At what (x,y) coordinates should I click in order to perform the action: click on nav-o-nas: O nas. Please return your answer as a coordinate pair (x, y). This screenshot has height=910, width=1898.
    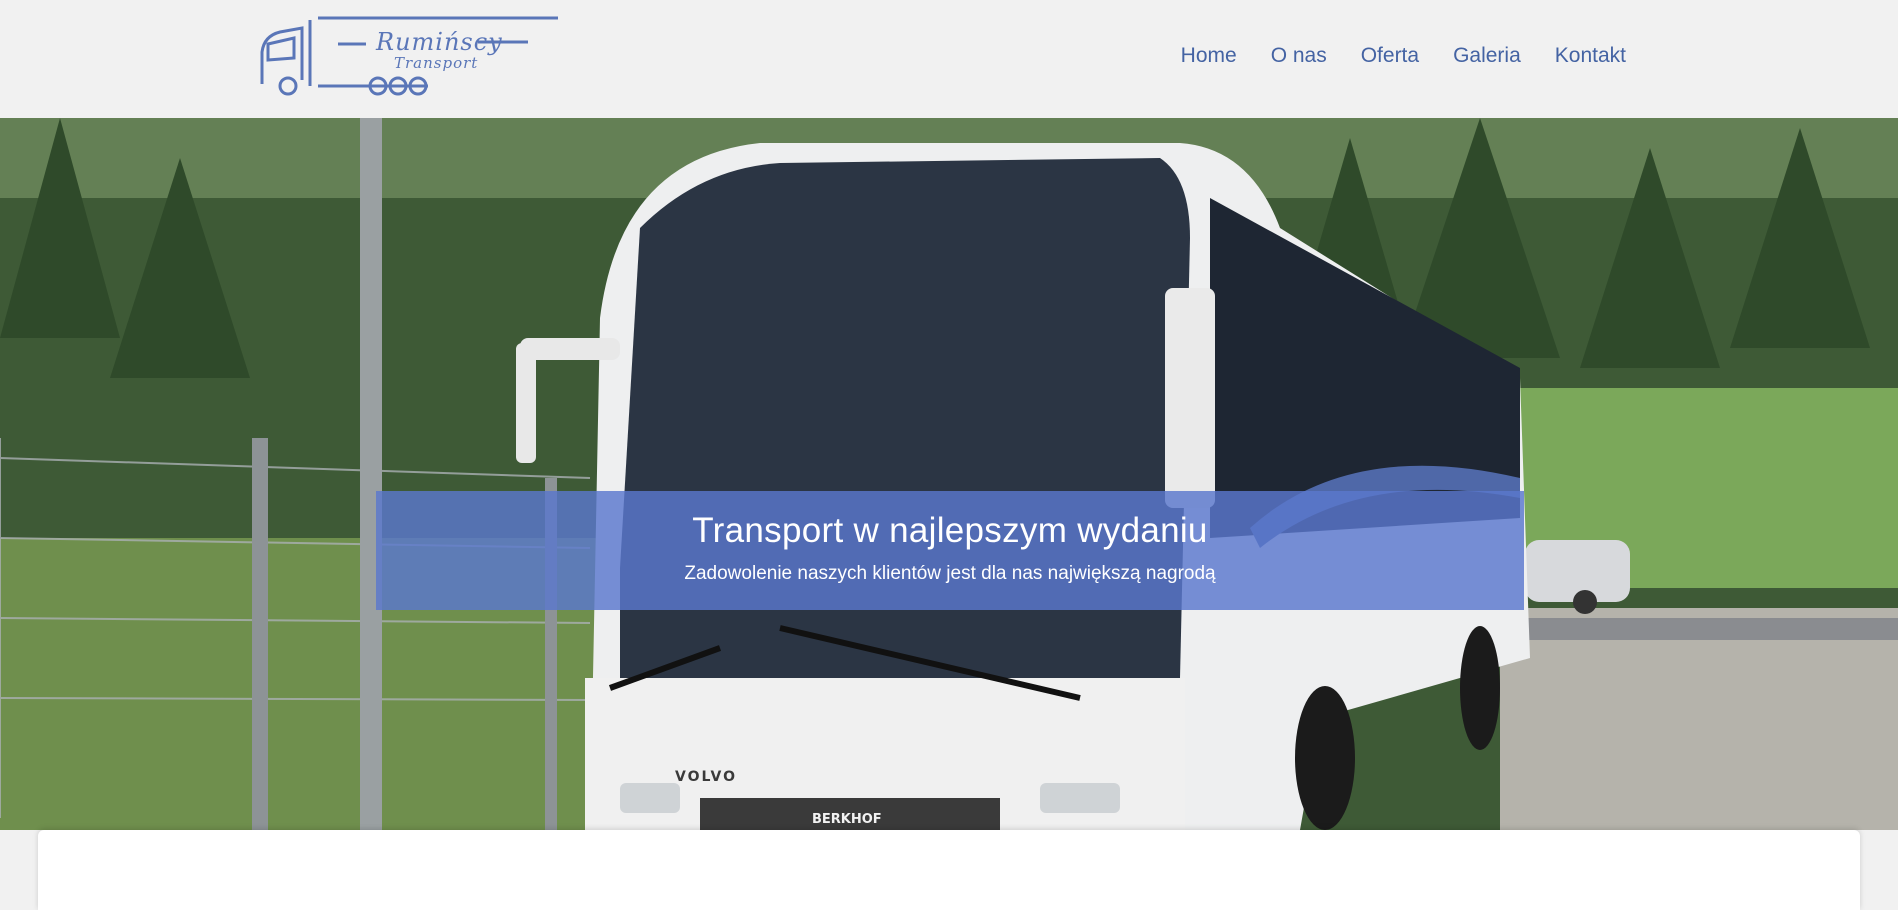
    Looking at the image, I should click on (1299, 56).